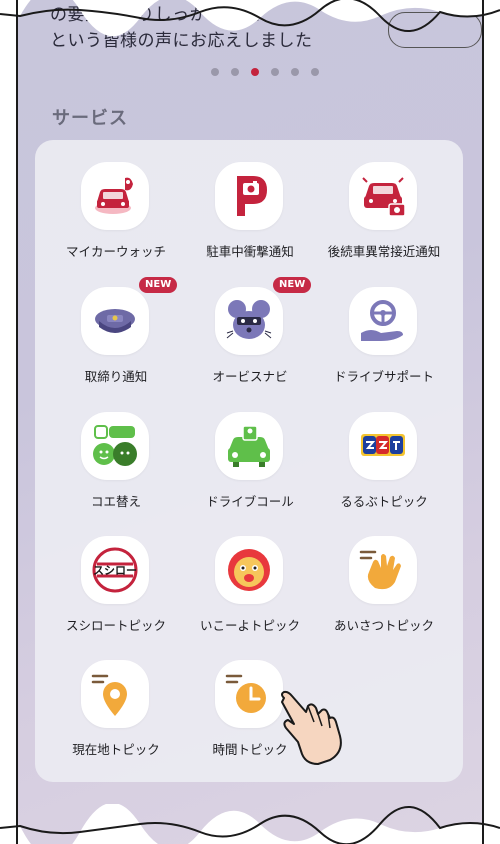 This screenshot has width=500, height=844. Describe the element at coordinates (383, 196) in the screenshot. I see `rear-car-camera-icon` at that location.